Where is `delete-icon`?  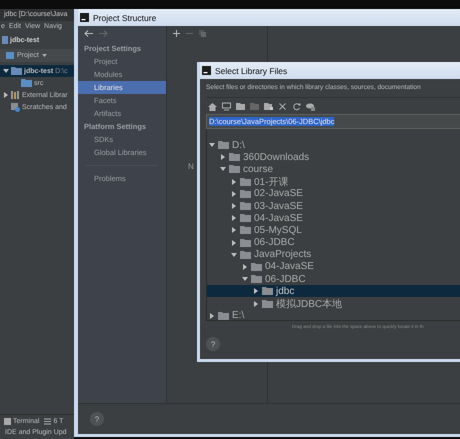 delete-icon is located at coordinates (282, 106).